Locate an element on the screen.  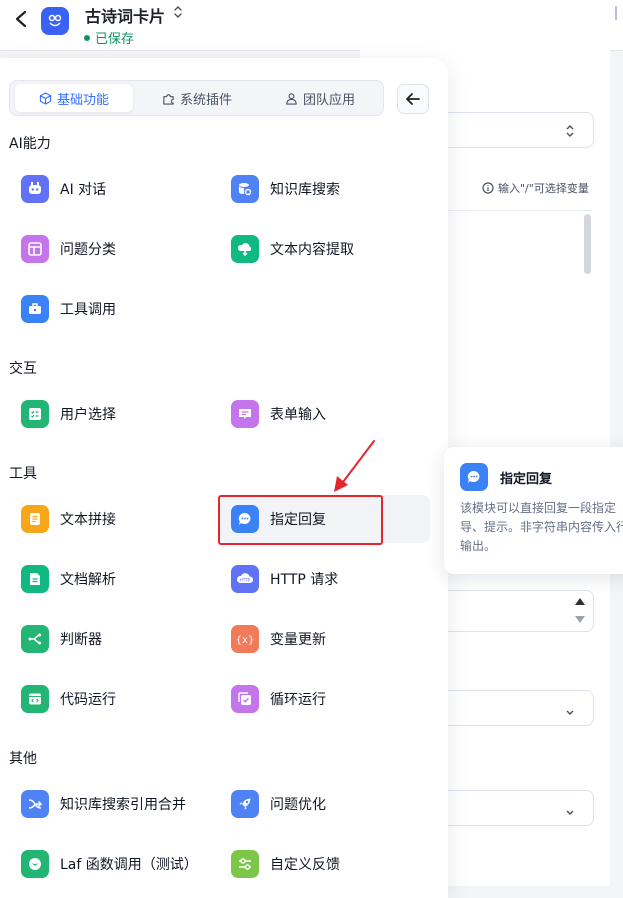
section-title-others: 其他 is located at coordinates (23, 759).